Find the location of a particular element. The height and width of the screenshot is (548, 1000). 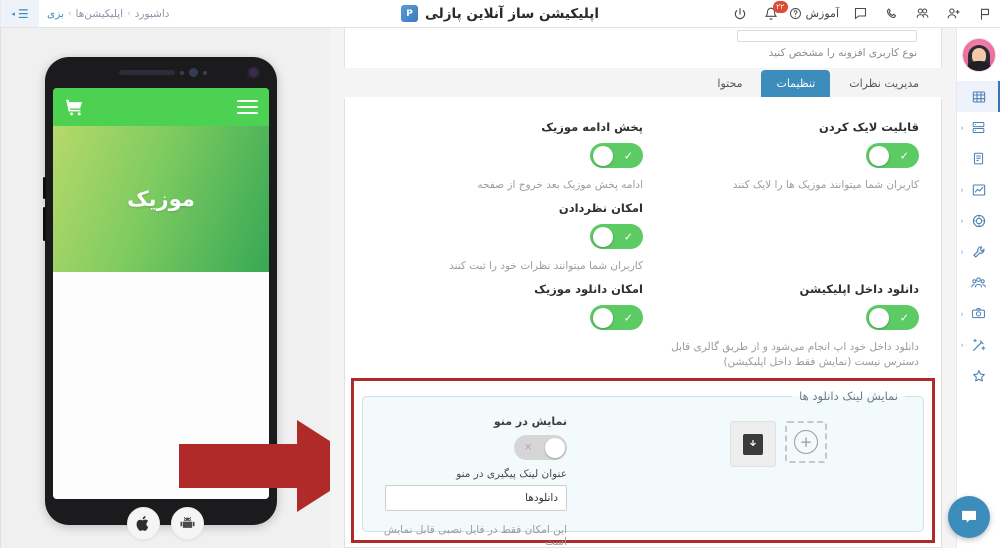

star-icon is located at coordinates (978, 375).